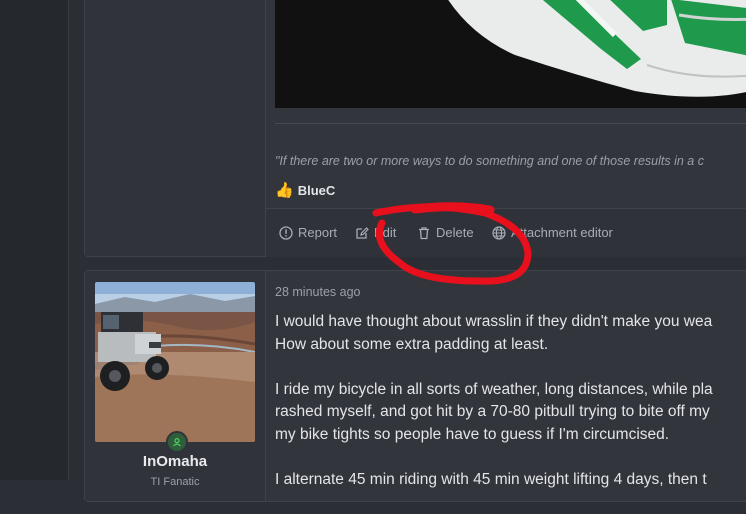 This screenshot has width=746, height=514. Describe the element at coordinates (318, 232) in the screenshot. I see `report-label: Report` at that location.